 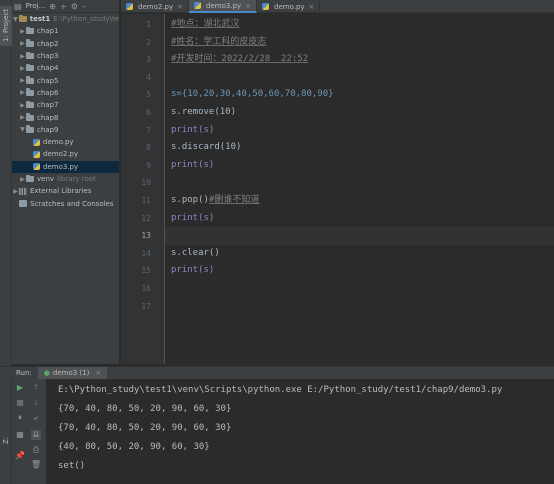 I want to click on gear-icon: ⚙, so click(x=74, y=6).